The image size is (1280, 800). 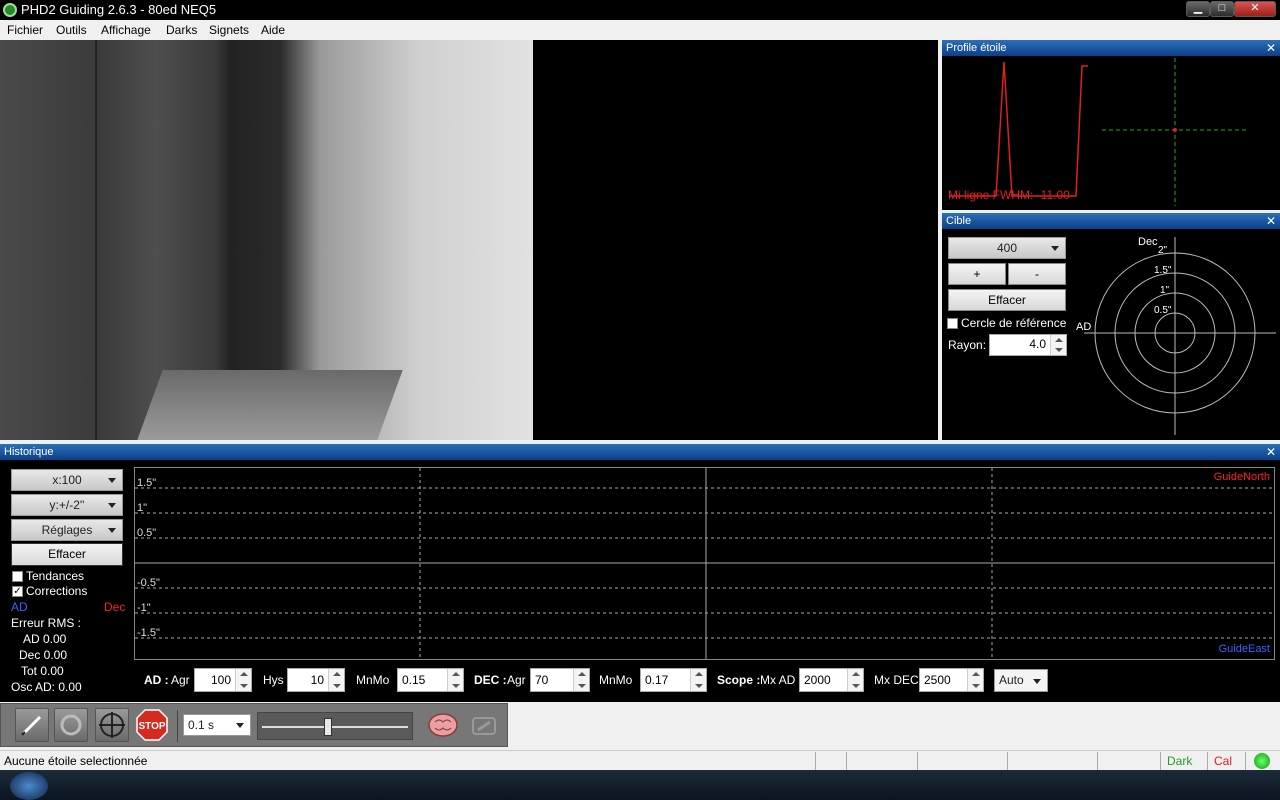 I want to click on reference-circle-checkbox, so click(x=952, y=323).